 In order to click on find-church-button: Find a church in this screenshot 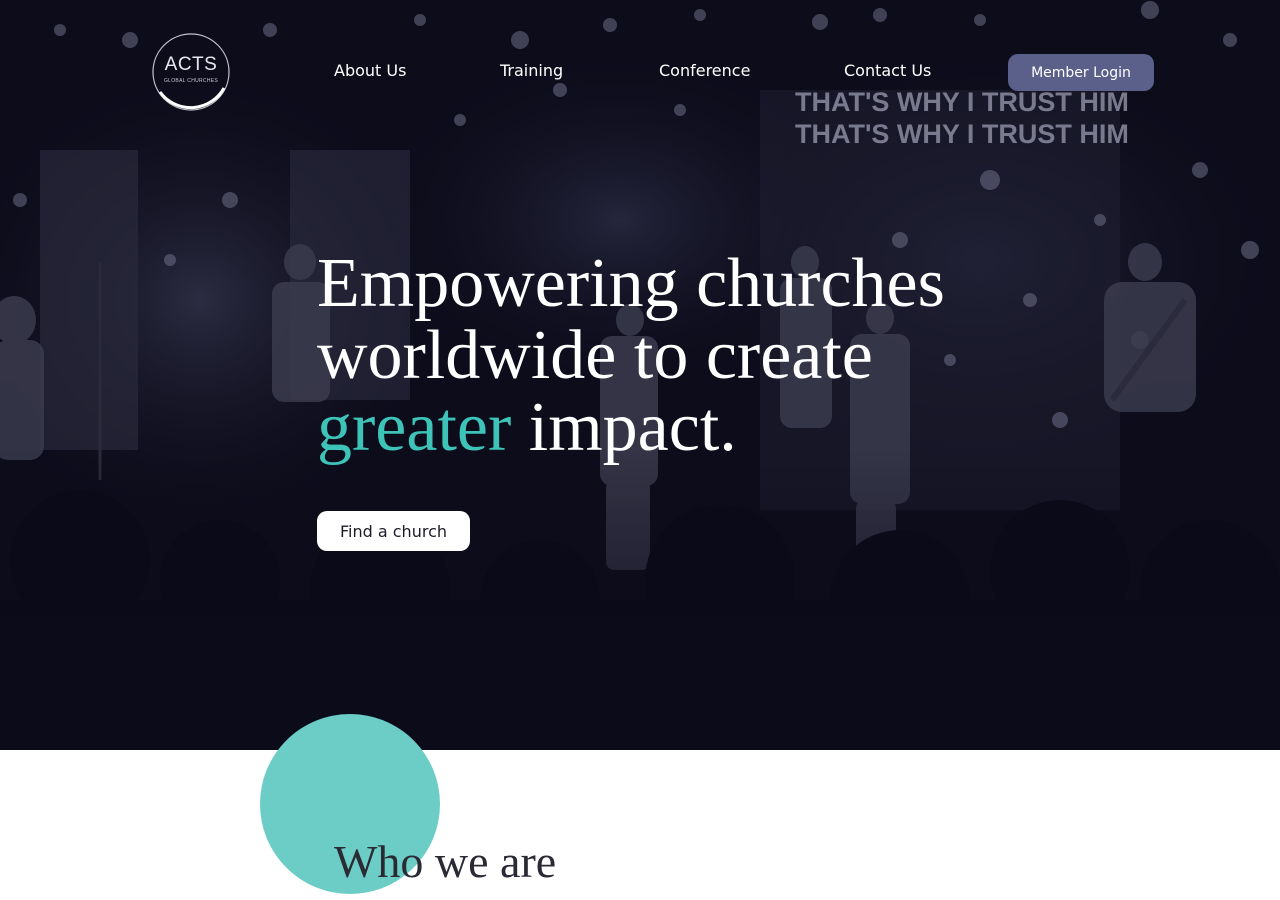, I will do `click(393, 531)`.